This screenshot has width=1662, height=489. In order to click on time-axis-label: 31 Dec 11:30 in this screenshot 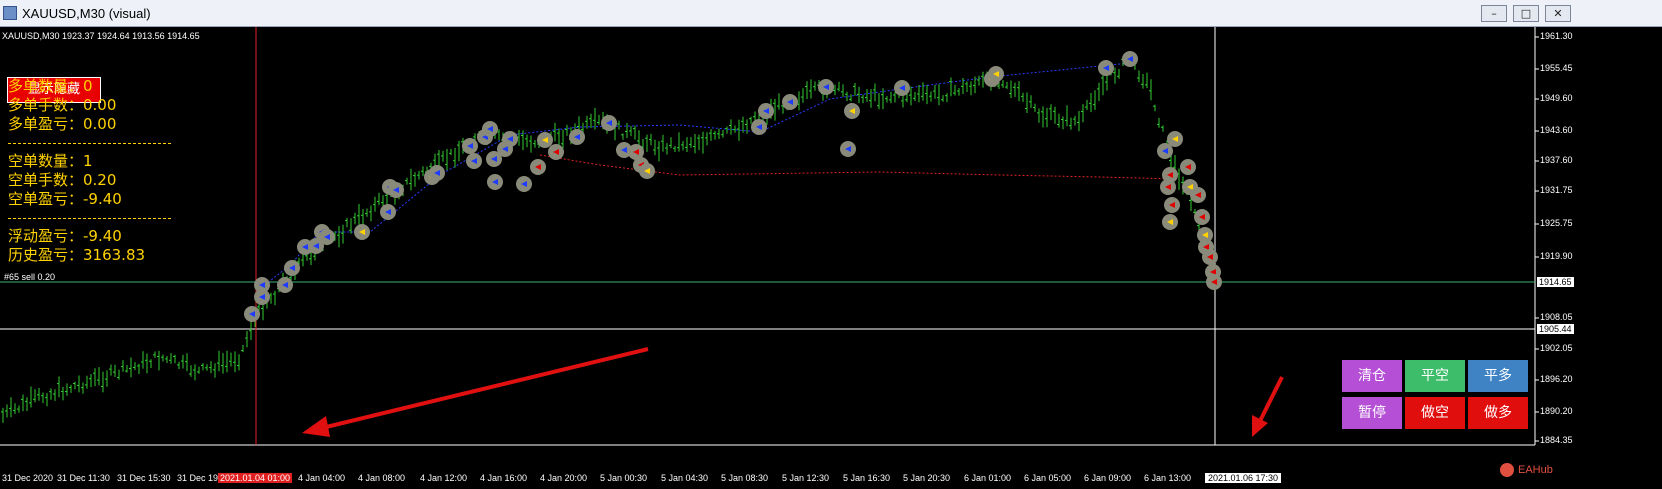, I will do `click(83, 478)`.